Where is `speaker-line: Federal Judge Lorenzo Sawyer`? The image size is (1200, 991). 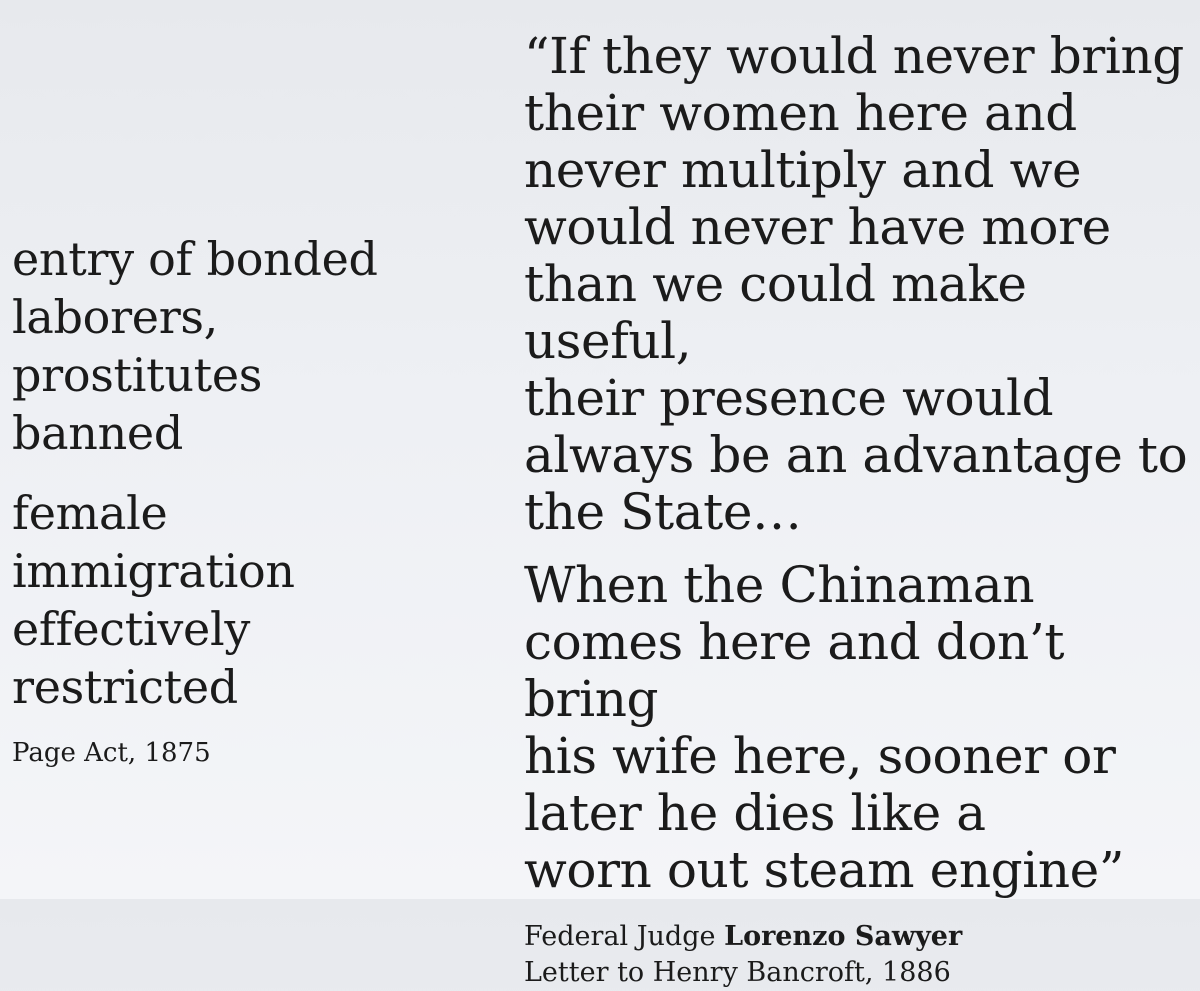
speaker-line: Federal Judge Lorenzo Sawyer is located at coordinates (859, 937).